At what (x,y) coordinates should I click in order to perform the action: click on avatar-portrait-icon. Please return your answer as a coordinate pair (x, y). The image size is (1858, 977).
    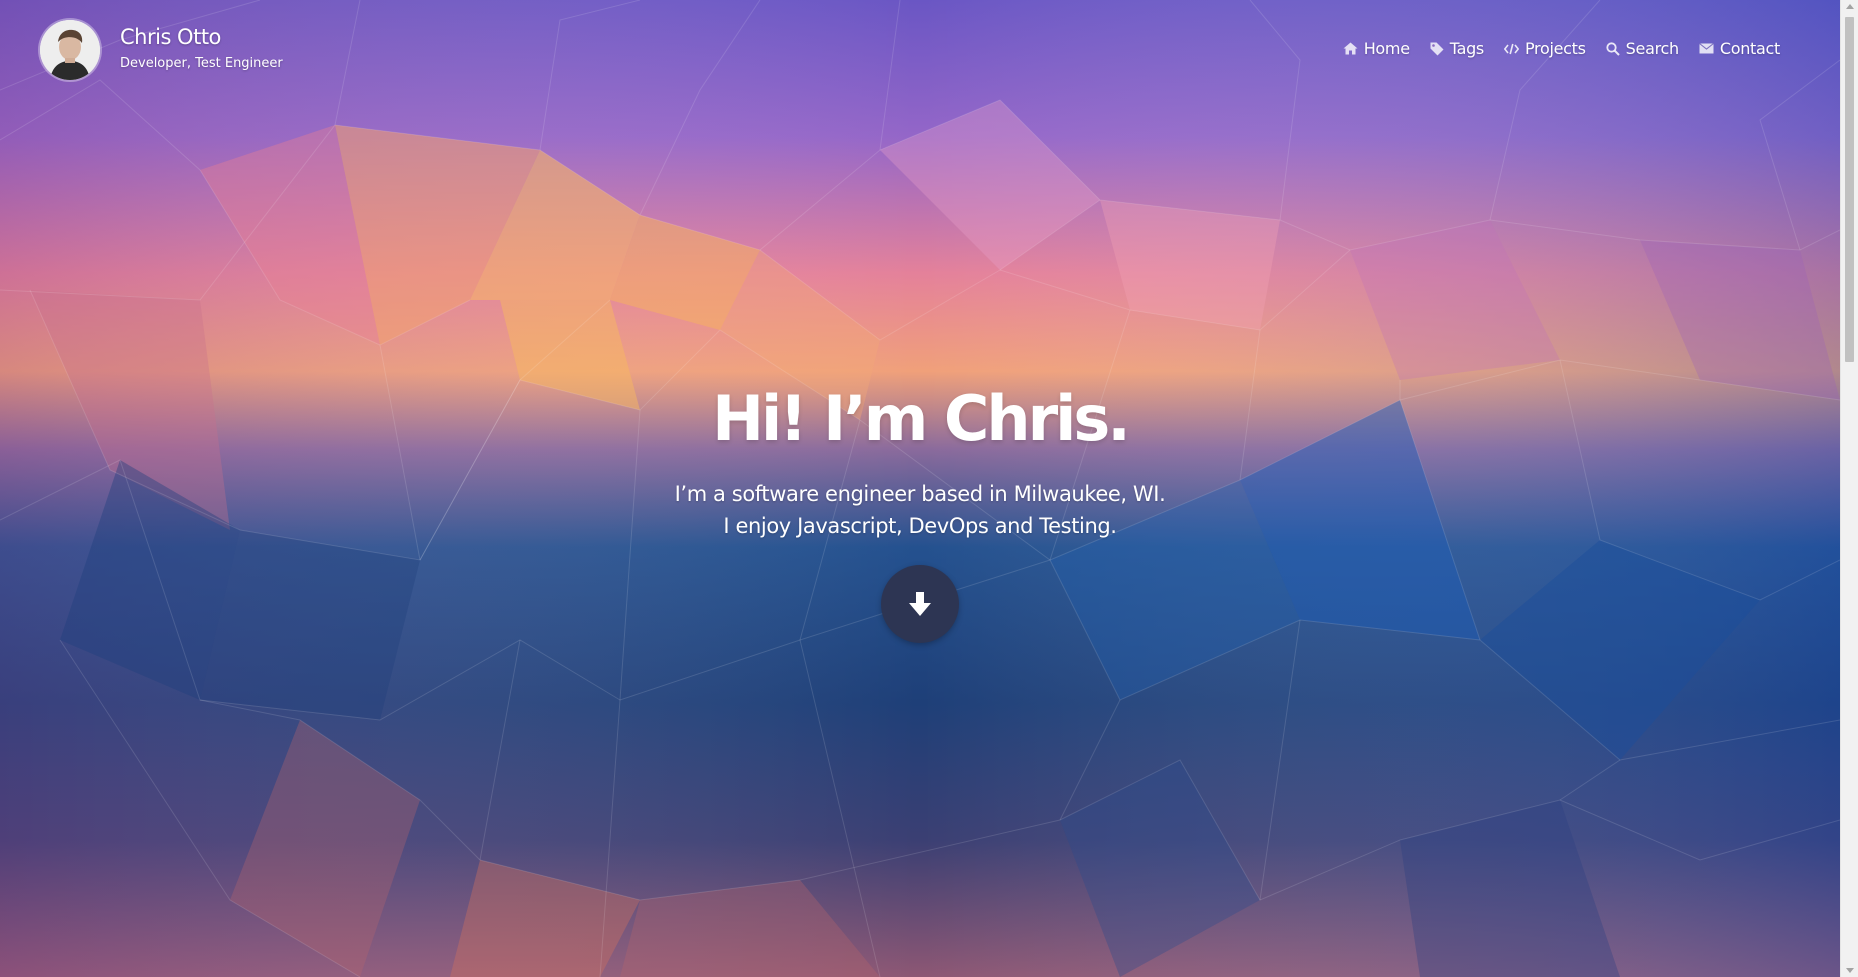
    Looking at the image, I should click on (70, 50).